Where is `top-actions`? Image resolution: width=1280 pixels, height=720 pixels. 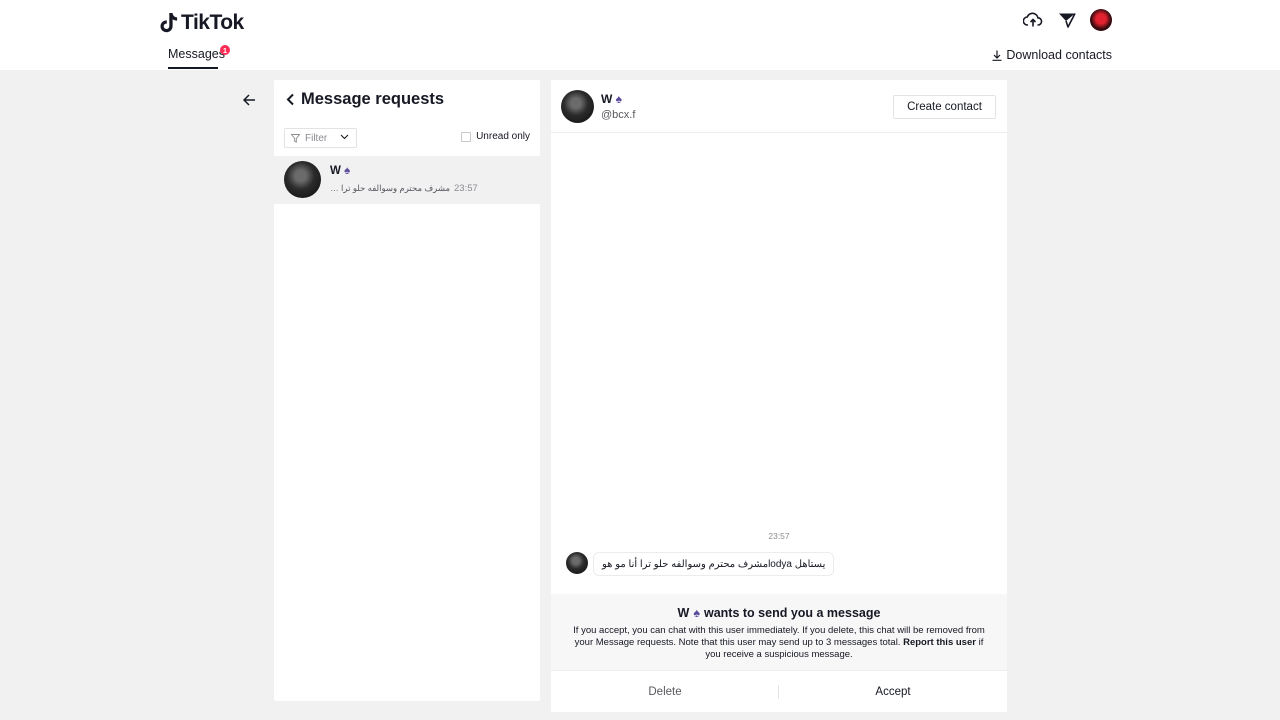 top-actions is located at coordinates (1067, 20).